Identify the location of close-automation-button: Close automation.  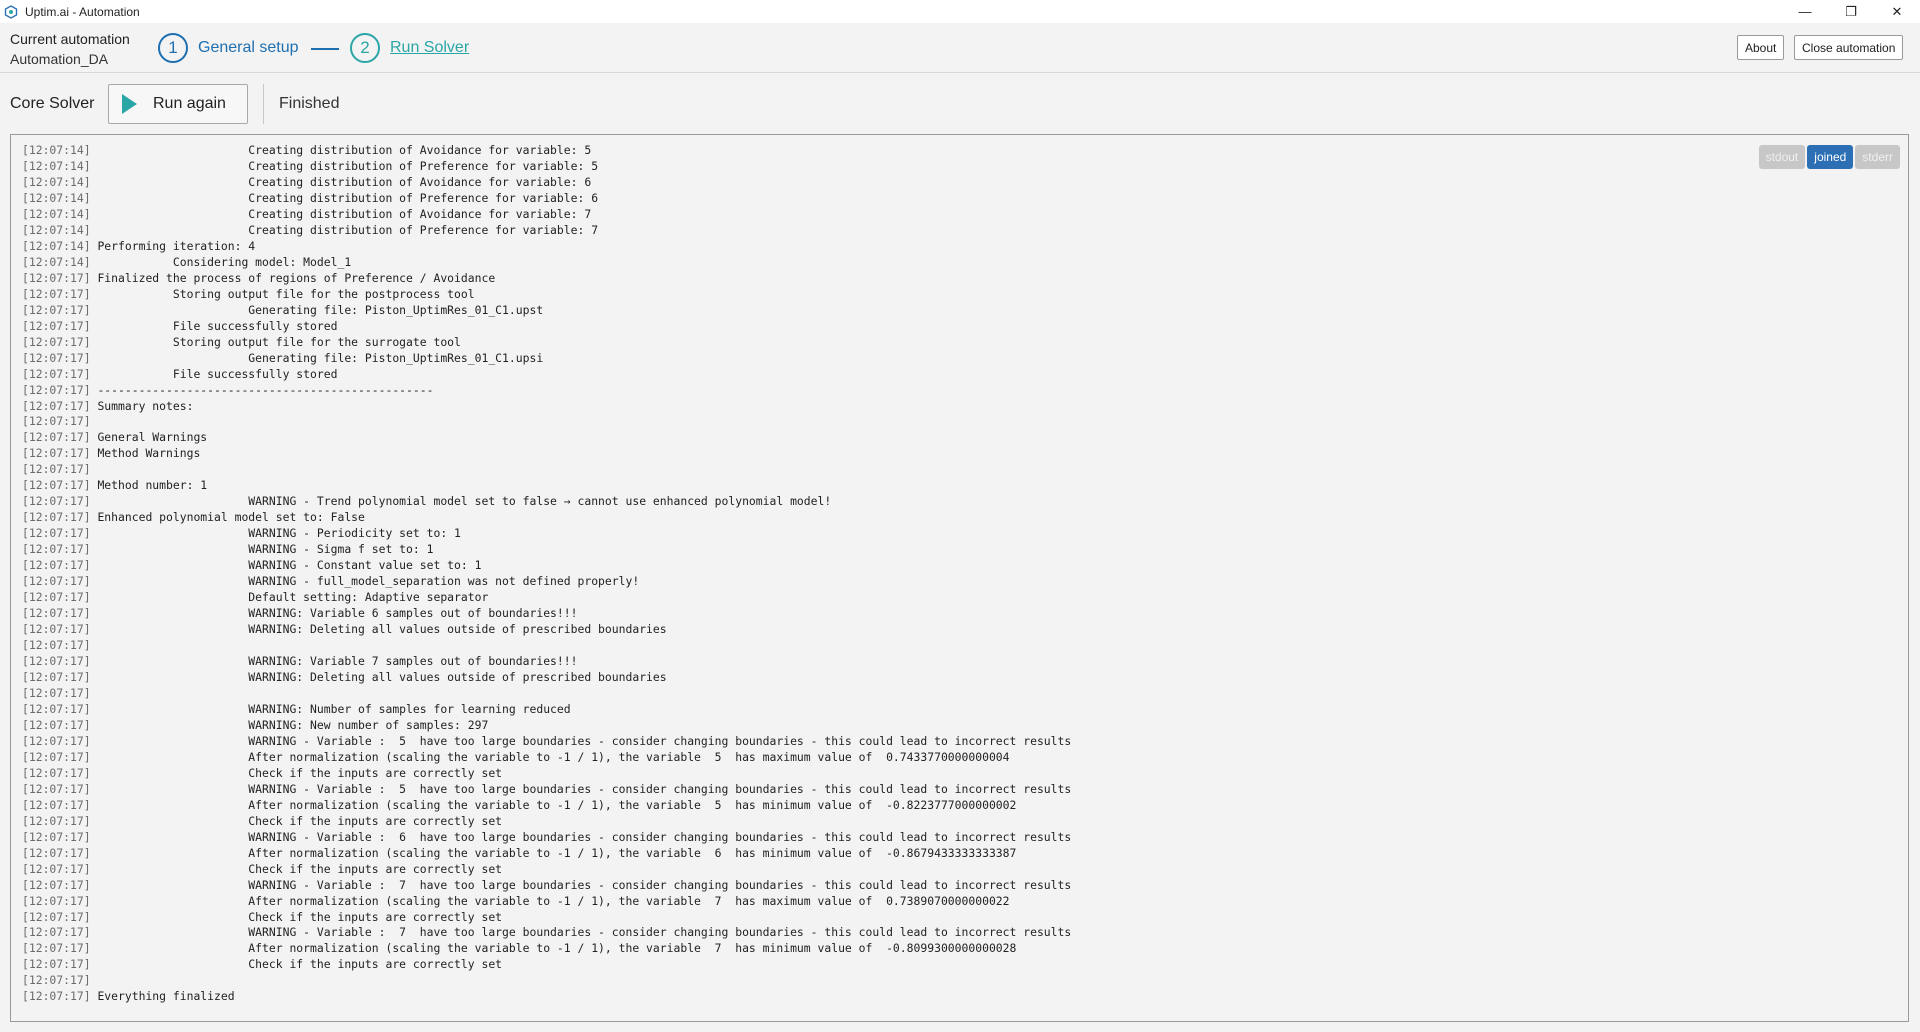
(1849, 47).